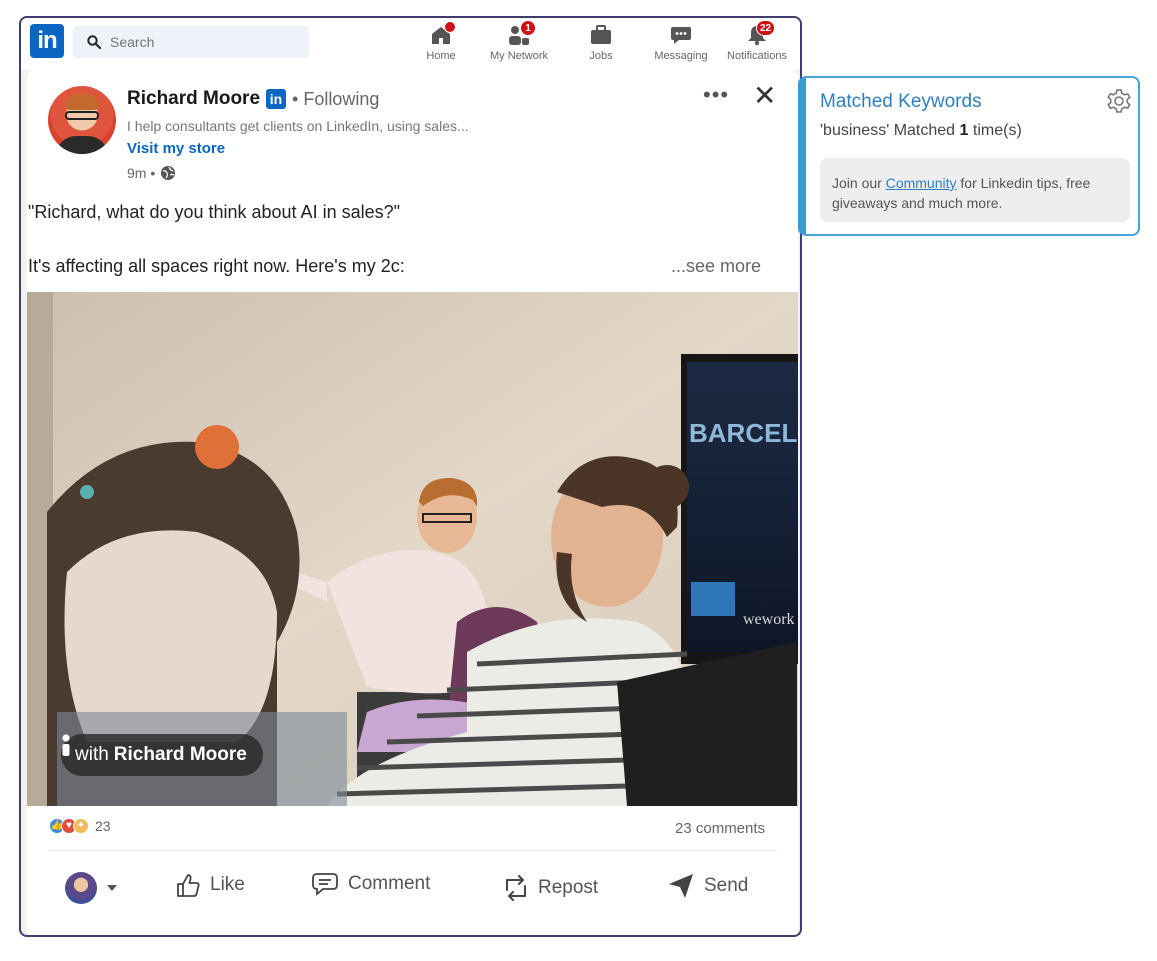  Describe the element at coordinates (389, 883) in the screenshot. I see `comment-label: Comment` at that location.